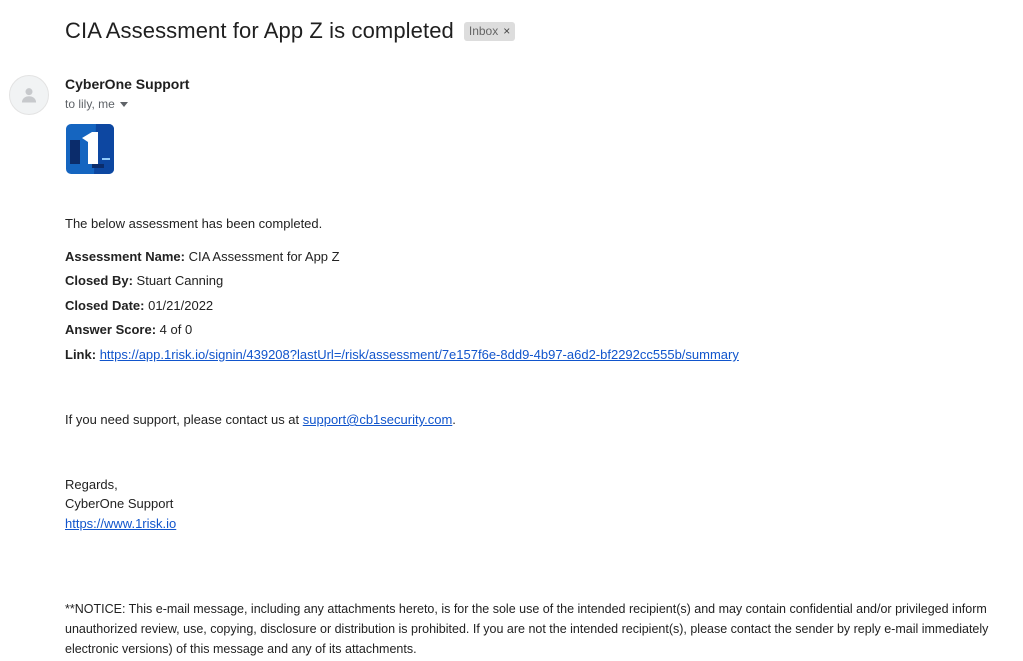  Describe the element at coordinates (180, 280) in the screenshot. I see `closed-by-value: Stuart Canning` at that location.